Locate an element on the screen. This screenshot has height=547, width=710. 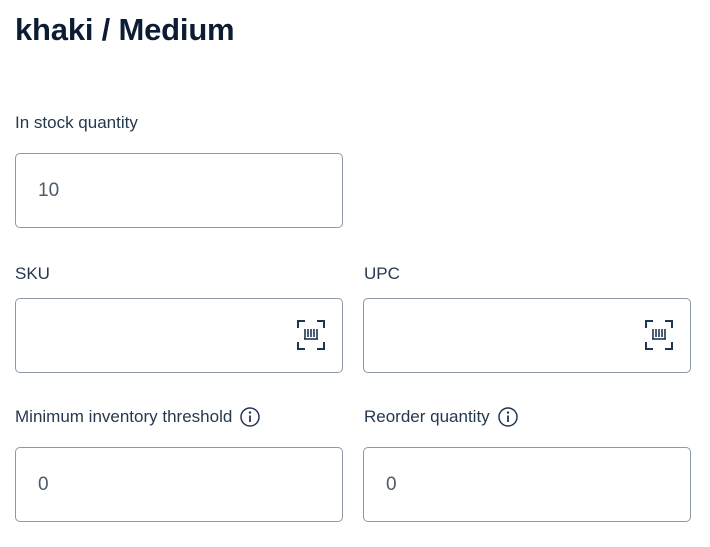
in-stock-quantity-label-text: In stock quantity is located at coordinates (76, 122).